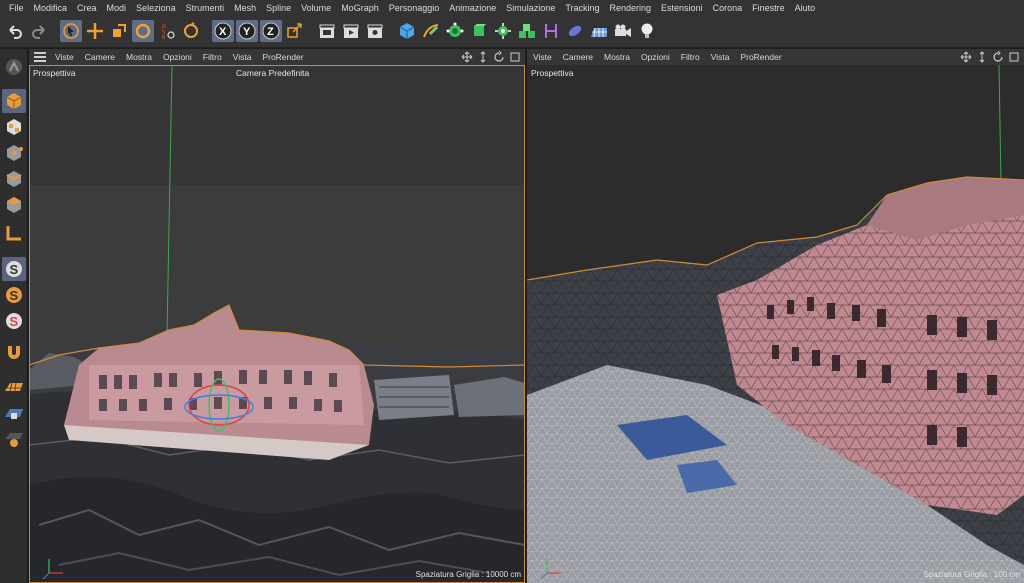 This screenshot has height=583, width=1024. I want to click on menu-estensioni: Estensioni, so click(682, 8).